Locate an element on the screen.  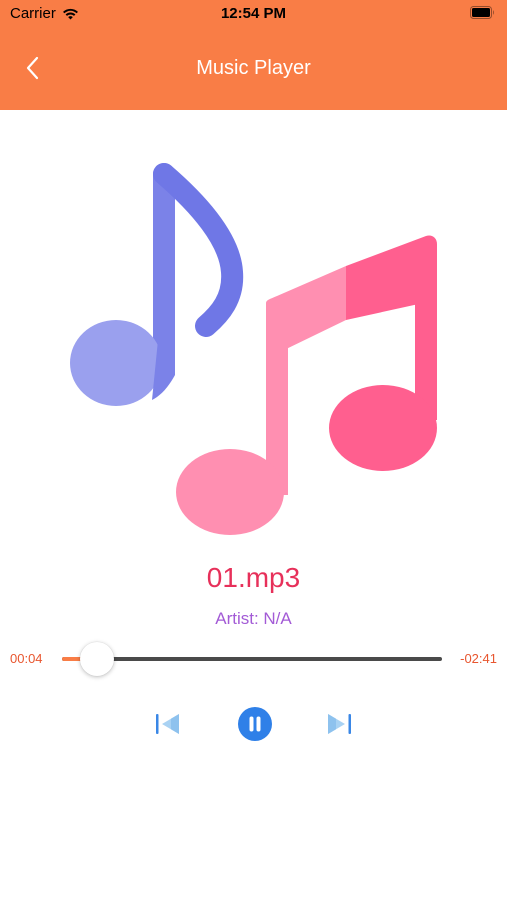
skip-next-icon is located at coordinates (339, 724).